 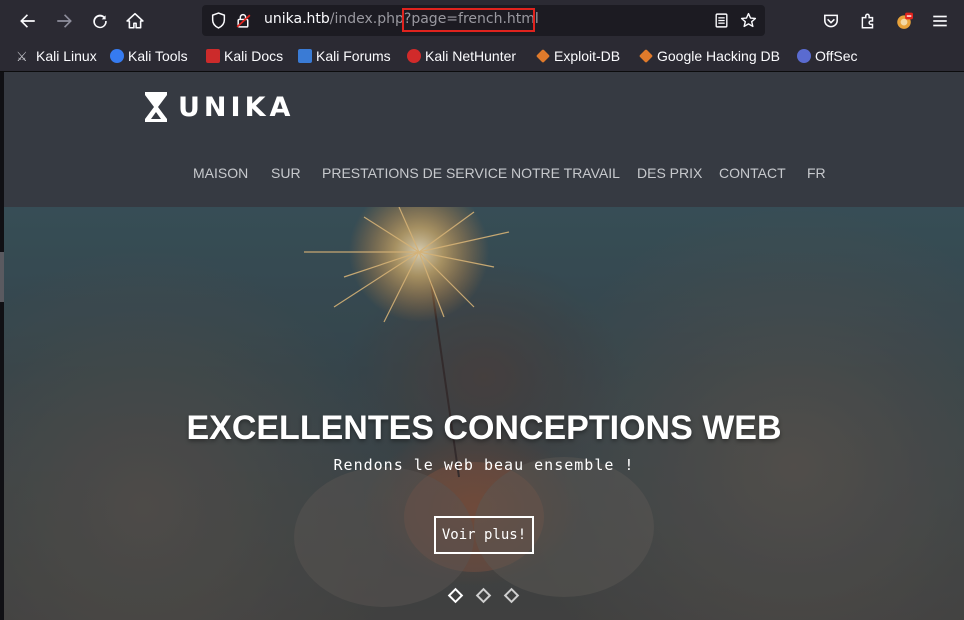 What do you see at coordinates (414, 56) in the screenshot?
I see `kali-nethunter-icon` at bounding box center [414, 56].